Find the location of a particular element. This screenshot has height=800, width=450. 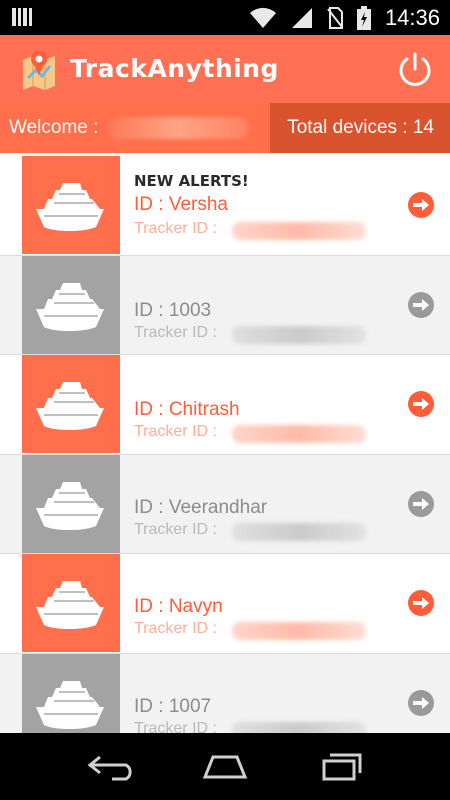

status-icons: 14:36 is located at coordinates (344, 17).